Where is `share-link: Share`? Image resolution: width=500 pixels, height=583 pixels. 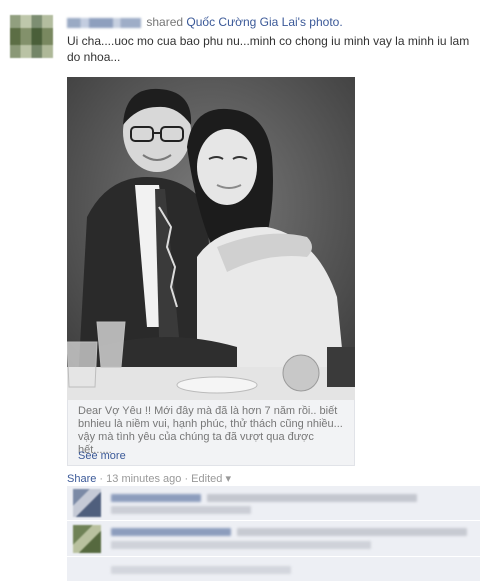 share-link: Share is located at coordinates (81, 479).